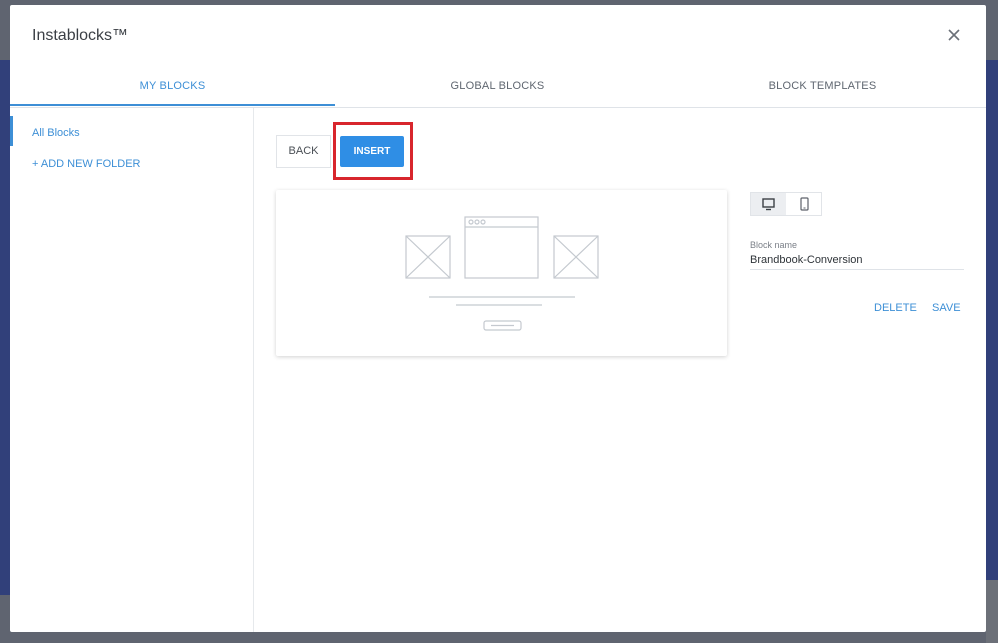 Image resolution: width=998 pixels, height=643 pixels. What do you see at coordinates (80, 35) in the screenshot?
I see `modal-title: Instablocks™` at bounding box center [80, 35].